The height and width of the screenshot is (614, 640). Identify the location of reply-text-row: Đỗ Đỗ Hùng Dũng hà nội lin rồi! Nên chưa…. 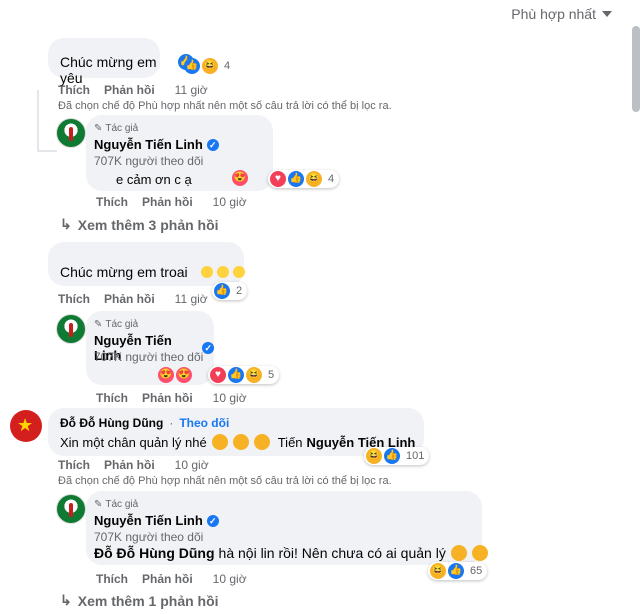
(291, 553).